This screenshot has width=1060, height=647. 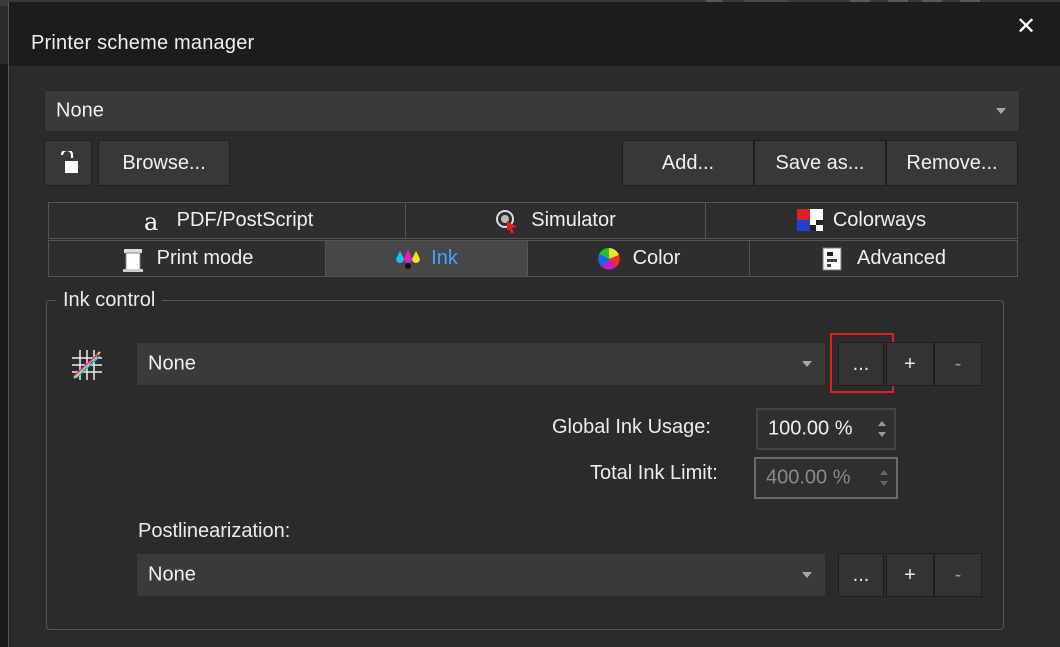 I want to click on tab-print-mode: Print mode, so click(x=187, y=258).